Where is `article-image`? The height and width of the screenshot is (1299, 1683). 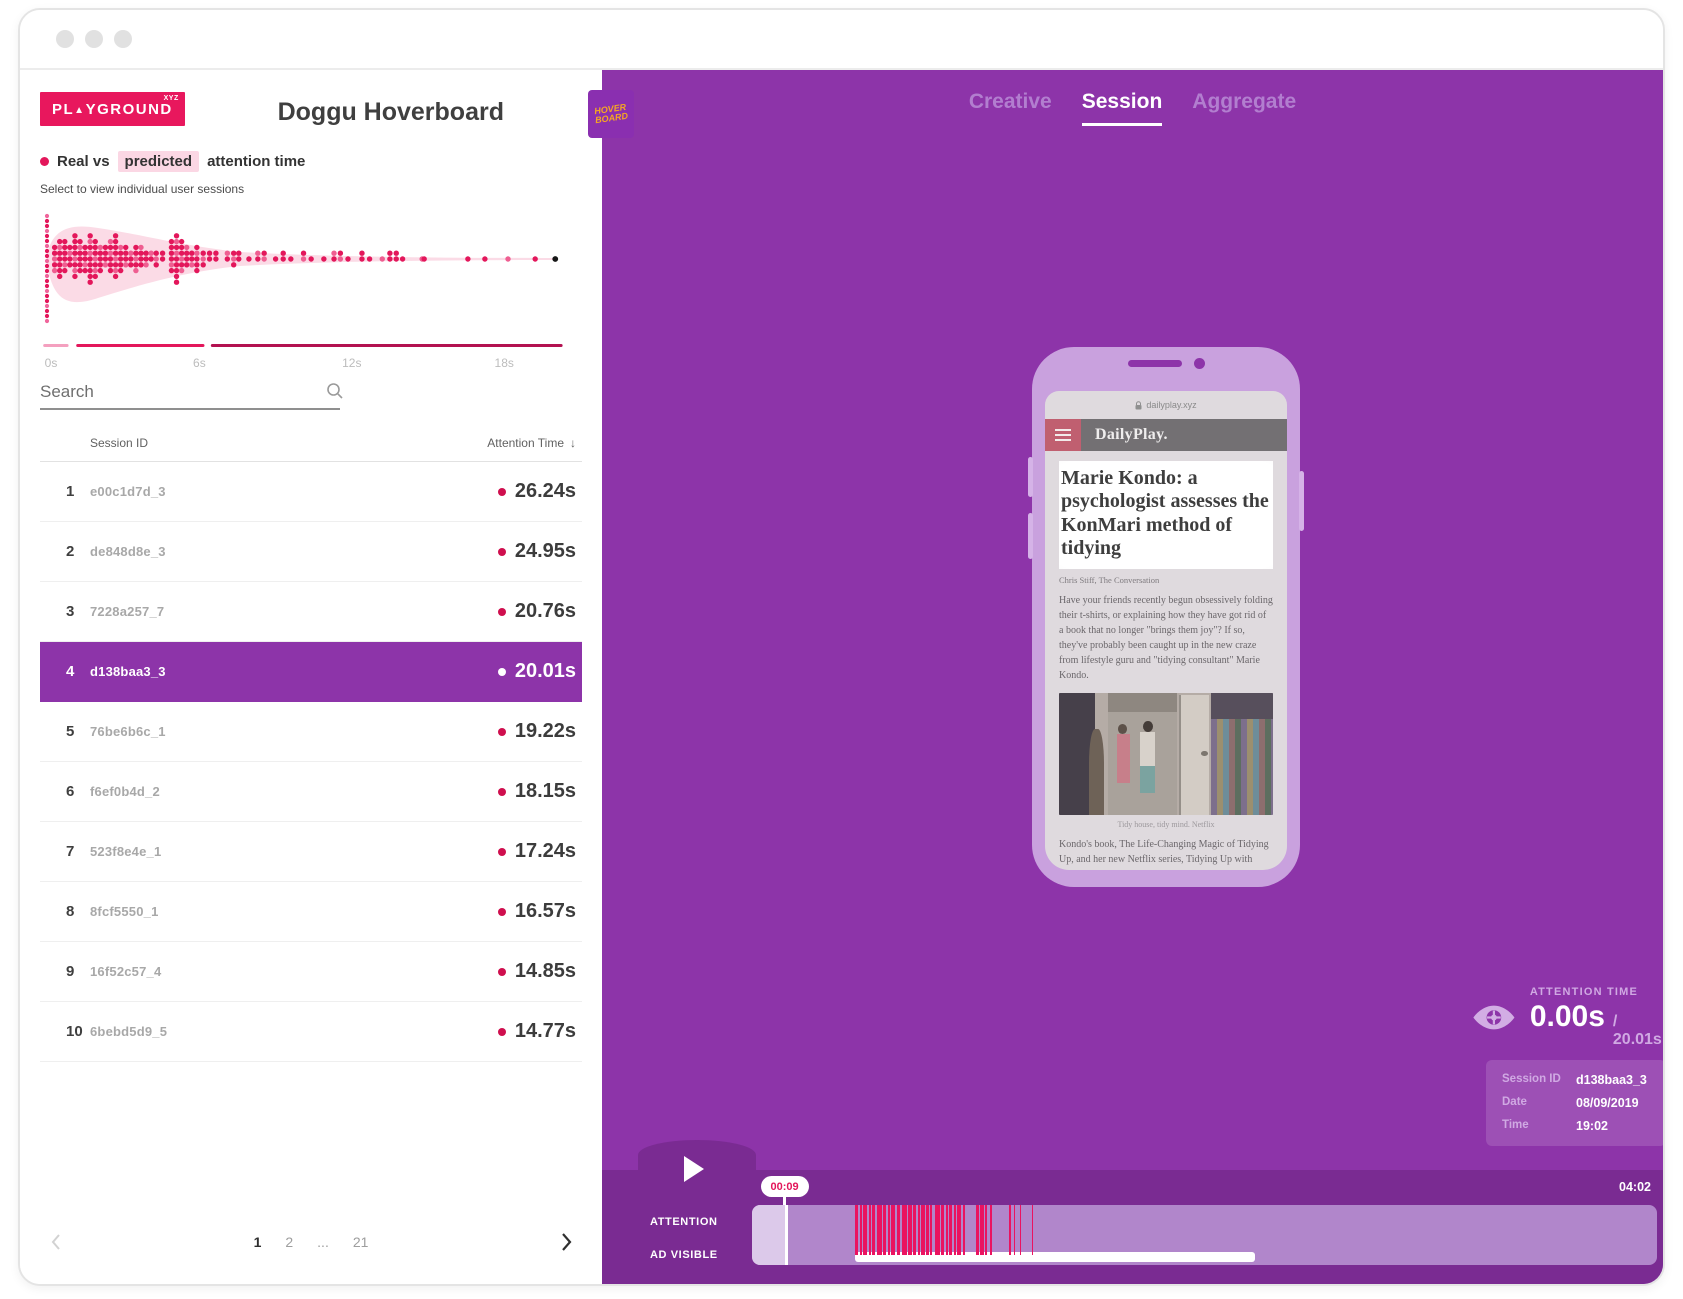
article-image is located at coordinates (1166, 753).